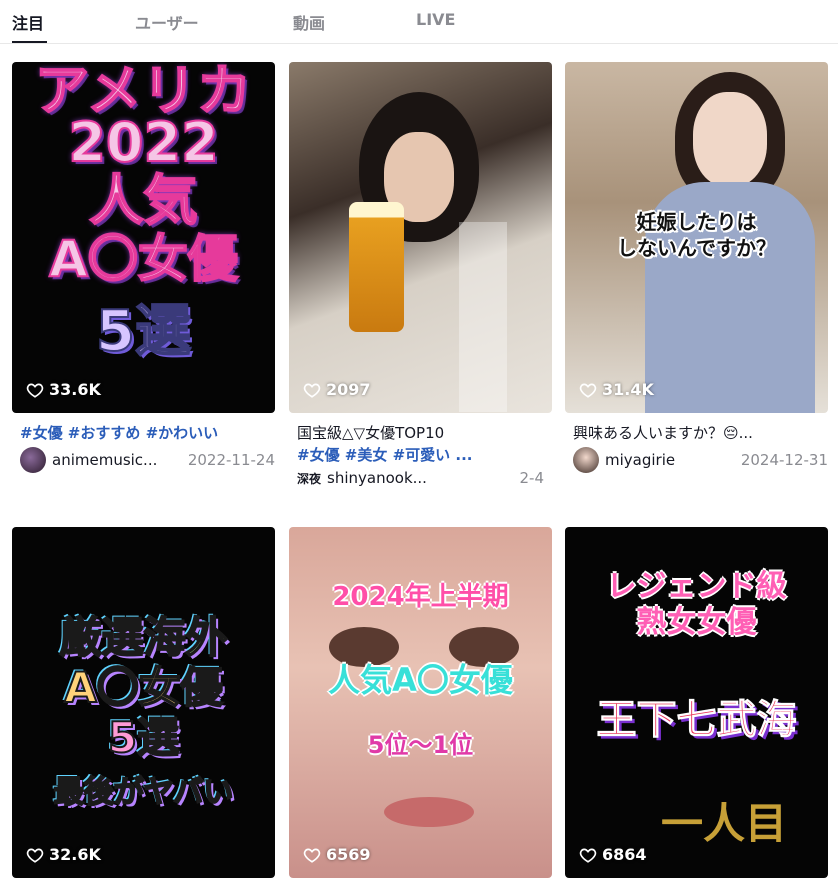 This screenshot has width=838, height=880. What do you see at coordinates (435, 19) in the screenshot?
I see `tab-live: LIVE` at bounding box center [435, 19].